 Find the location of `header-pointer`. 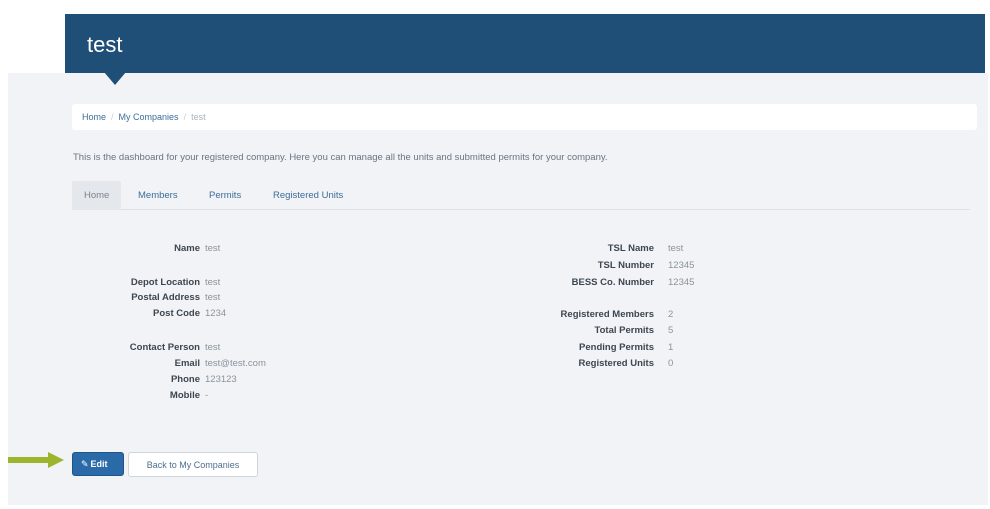

header-pointer is located at coordinates (115, 78).